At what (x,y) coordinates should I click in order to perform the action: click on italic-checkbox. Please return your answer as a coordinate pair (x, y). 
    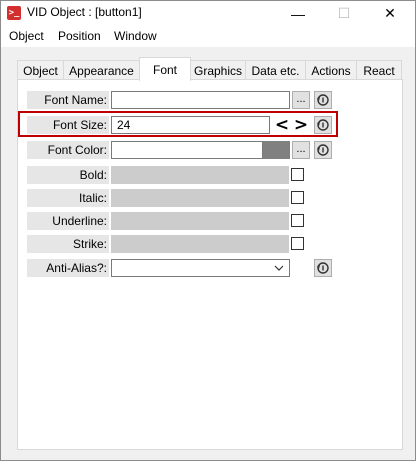
    Looking at the image, I should click on (297, 197).